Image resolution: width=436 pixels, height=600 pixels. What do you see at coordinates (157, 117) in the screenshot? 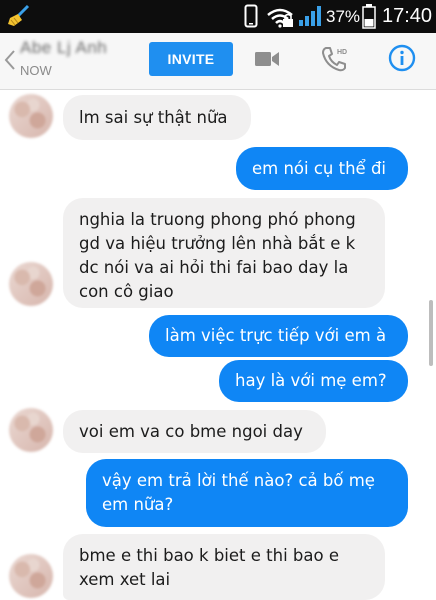
I see `message-incoming: lm sai sự thật nữa` at bounding box center [157, 117].